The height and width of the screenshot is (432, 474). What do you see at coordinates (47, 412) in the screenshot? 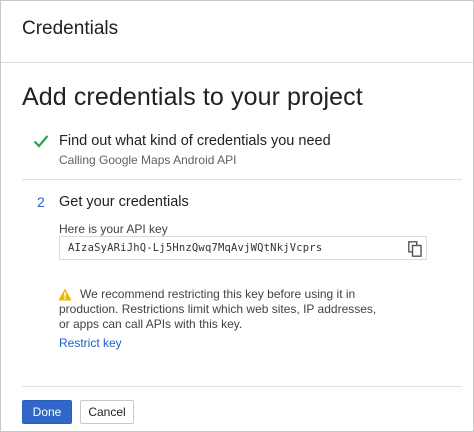
I see `done-button: Done` at bounding box center [47, 412].